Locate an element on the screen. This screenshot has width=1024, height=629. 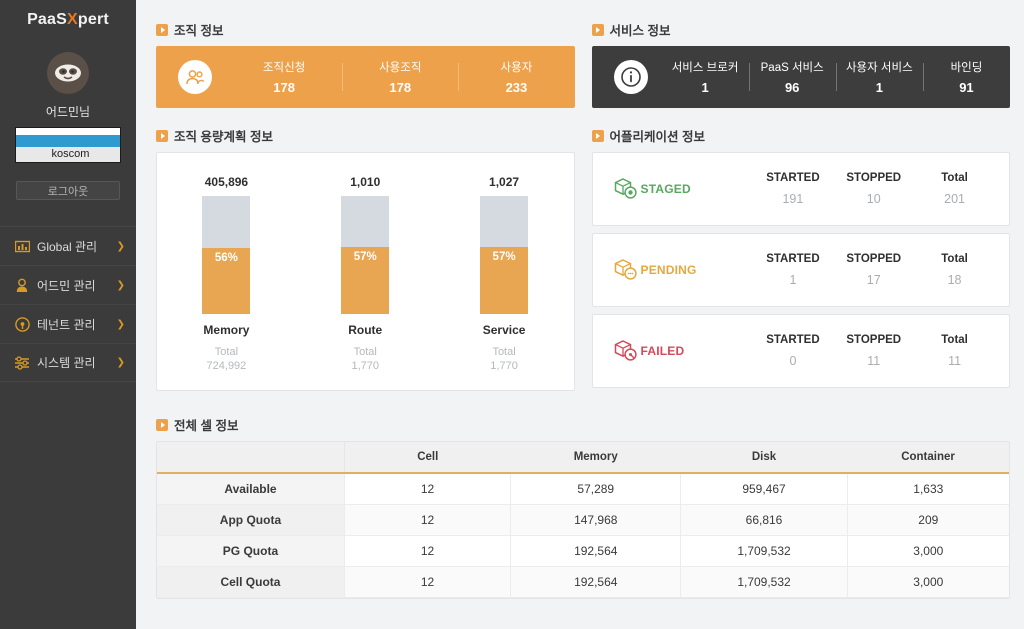
org-select-dropdown: koscom is located at coordinates (68, 145).